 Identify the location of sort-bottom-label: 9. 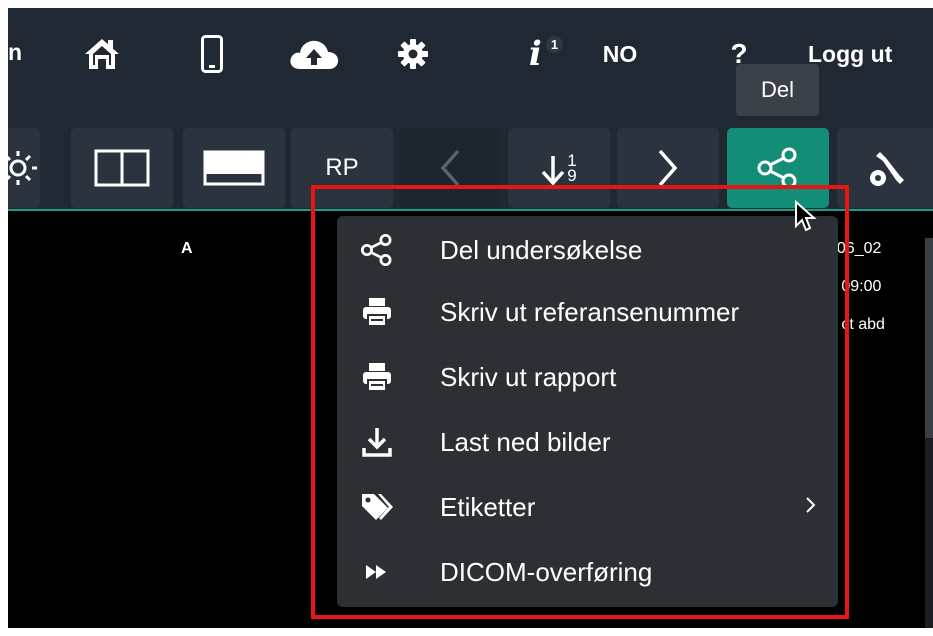
(572, 175).